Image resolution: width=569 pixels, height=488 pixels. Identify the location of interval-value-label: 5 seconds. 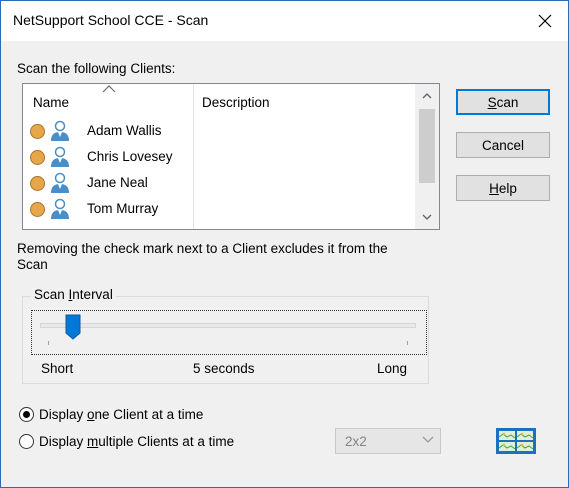
(224, 368).